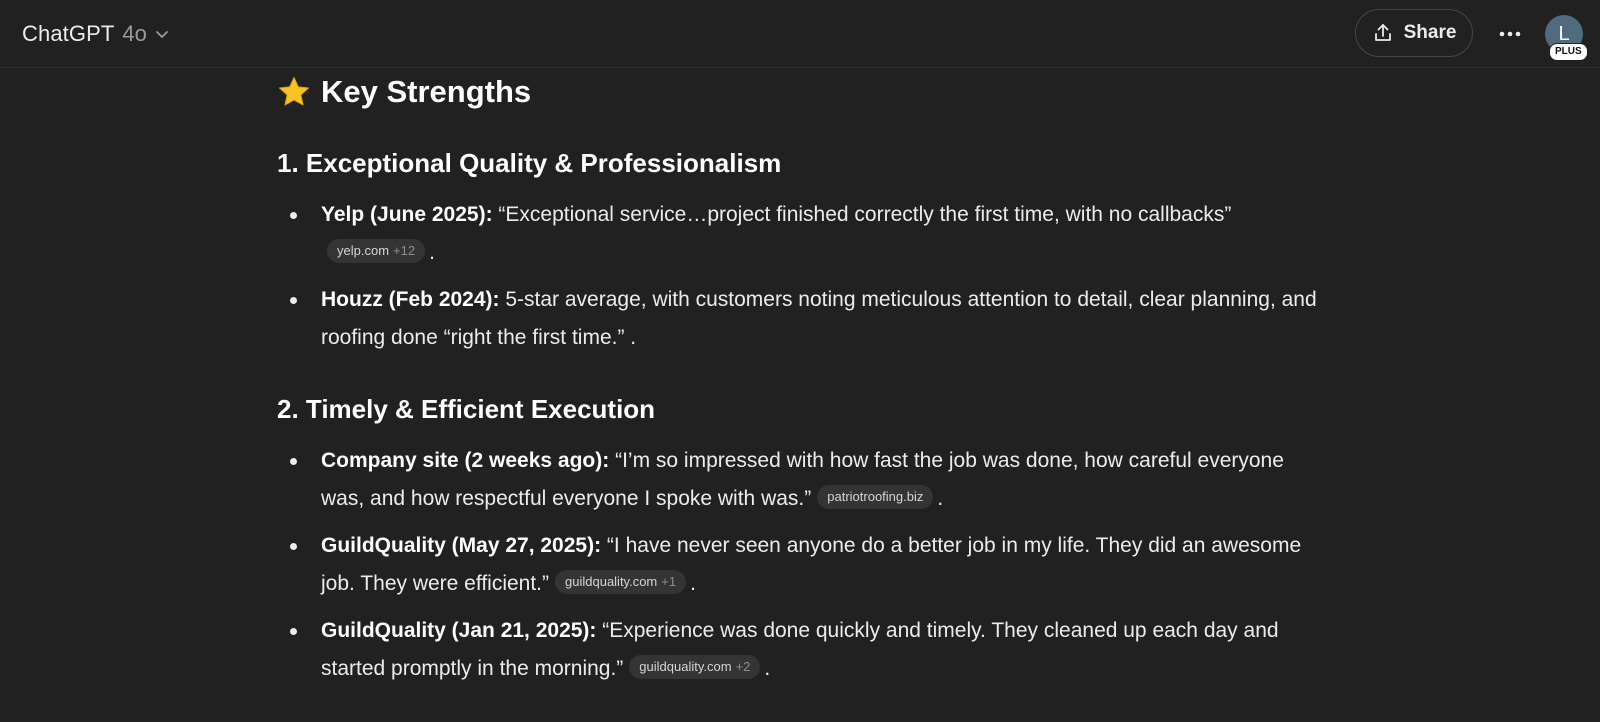 This screenshot has width=1600, height=722. What do you see at coordinates (407, 214) in the screenshot?
I see `review-source: Yelp (June 2025):` at bounding box center [407, 214].